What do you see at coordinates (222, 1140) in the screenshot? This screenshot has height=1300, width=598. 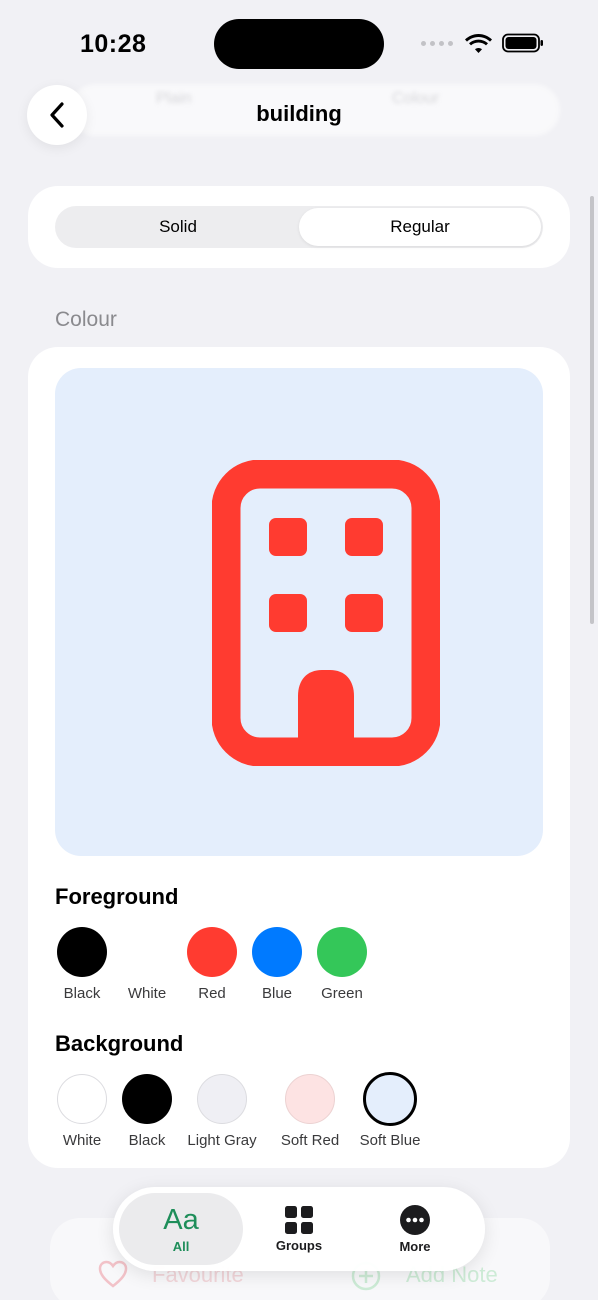 I see `swatch-label: Light Gray` at bounding box center [222, 1140].